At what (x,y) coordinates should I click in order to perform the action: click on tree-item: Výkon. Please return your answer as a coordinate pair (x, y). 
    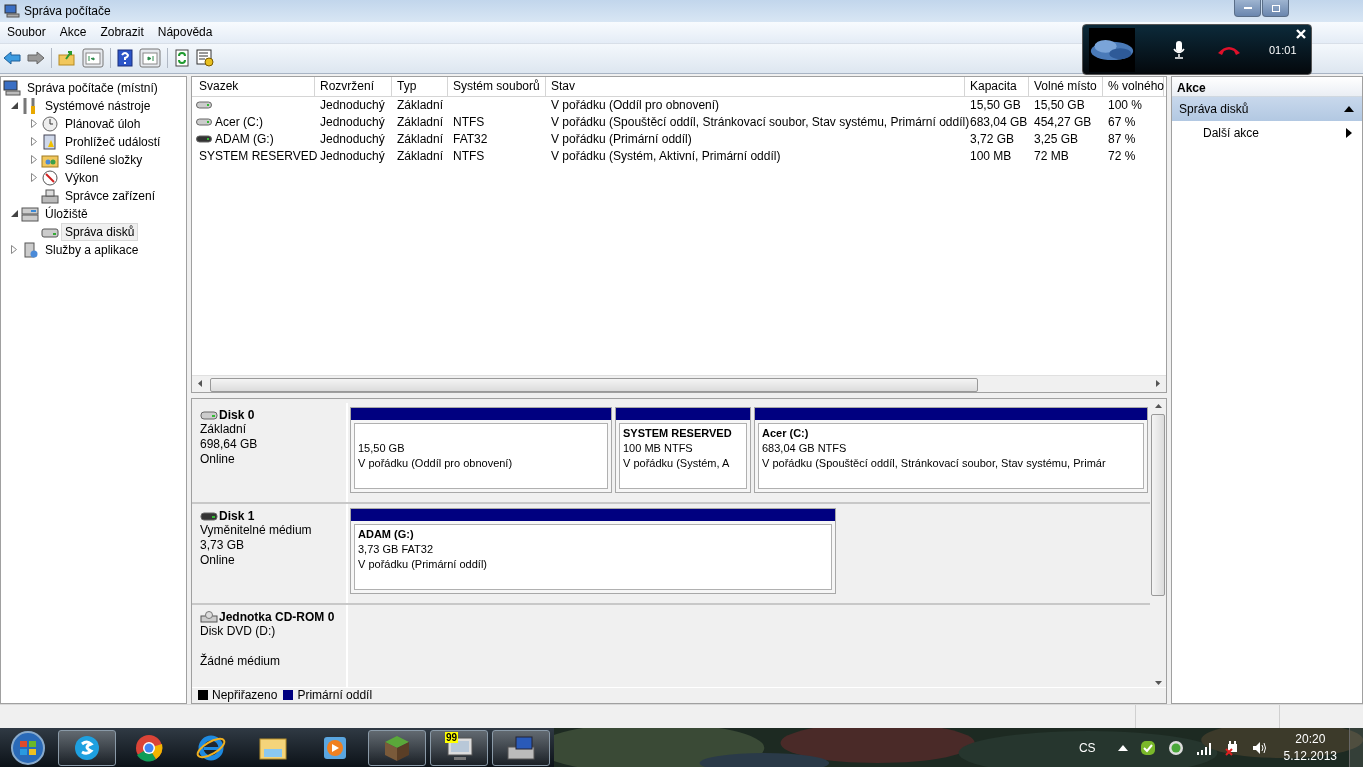
    Looking at the image, I should click on (82, 177).